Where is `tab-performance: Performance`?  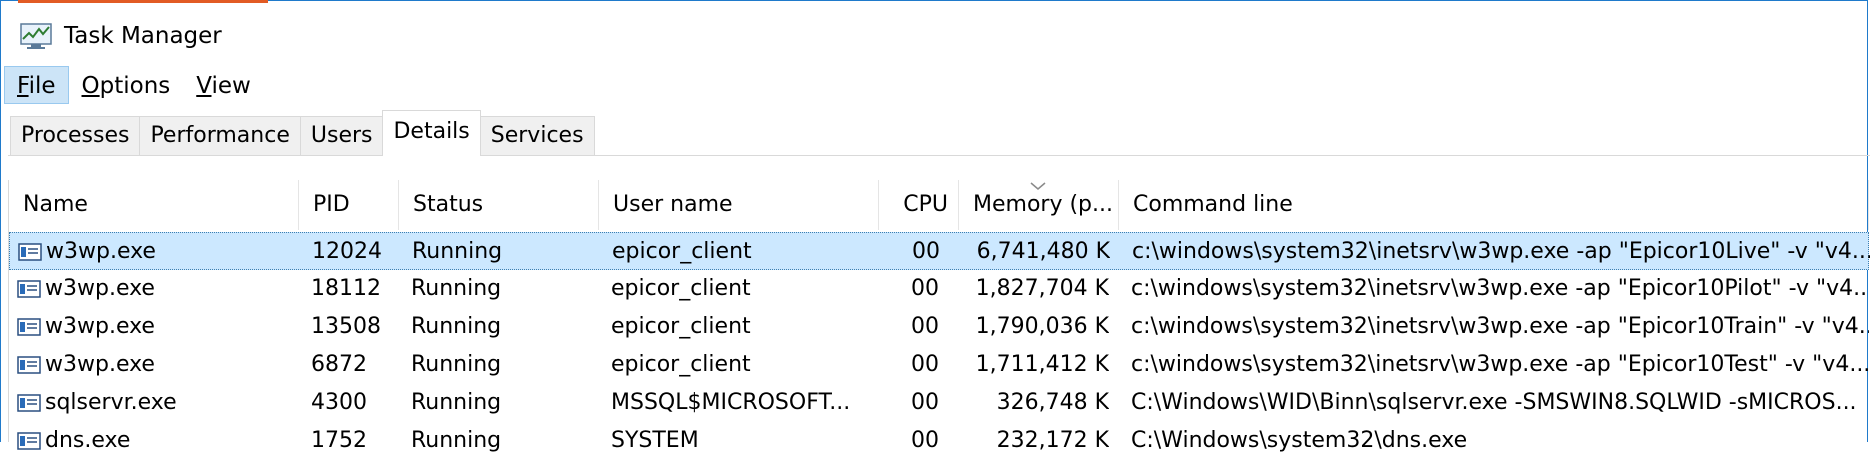 tab-performance: Performance is located at coordinates (220, 136).